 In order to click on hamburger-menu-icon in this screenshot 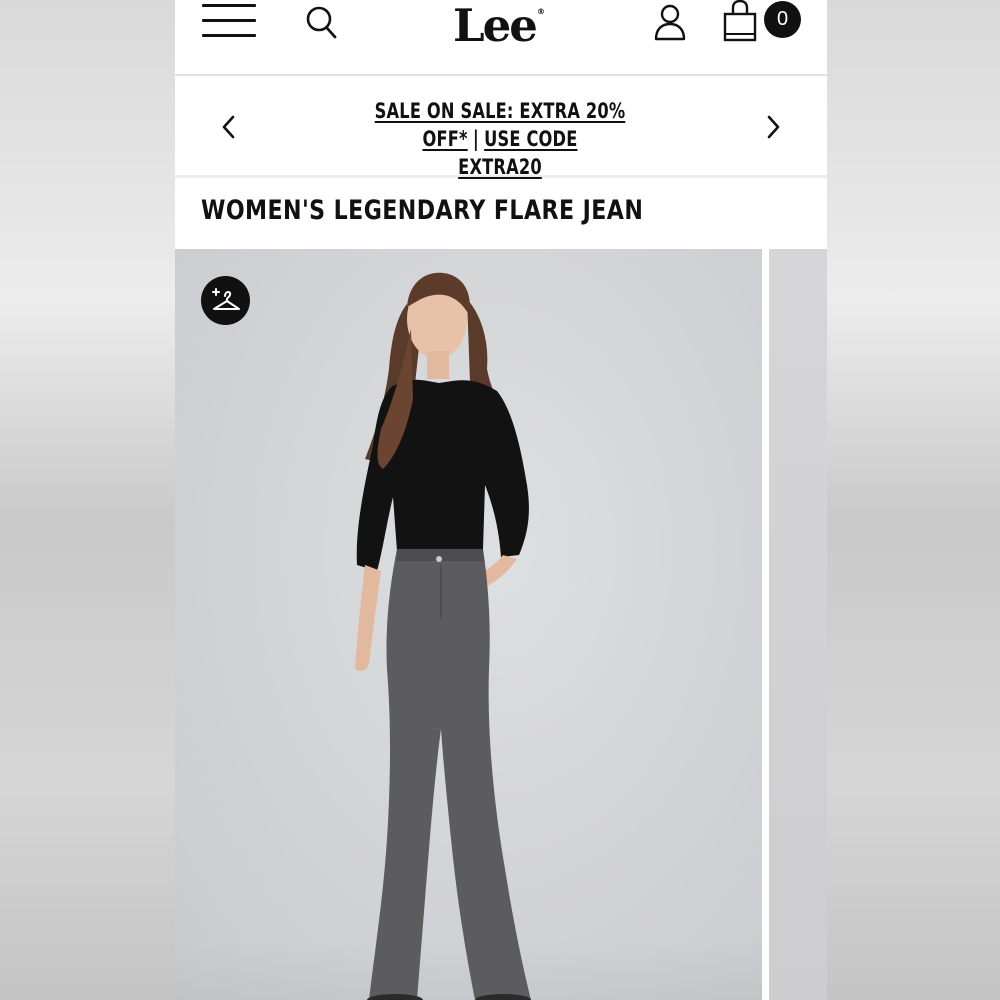, I will do `click(229, 21)`.